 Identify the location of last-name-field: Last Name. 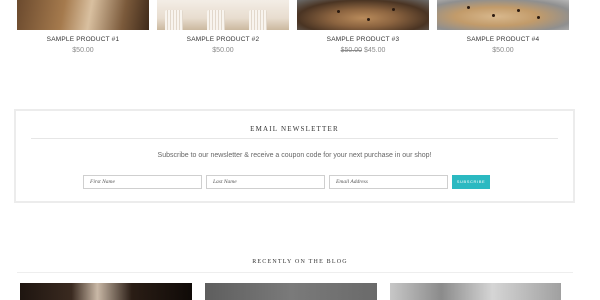
(265, 182).